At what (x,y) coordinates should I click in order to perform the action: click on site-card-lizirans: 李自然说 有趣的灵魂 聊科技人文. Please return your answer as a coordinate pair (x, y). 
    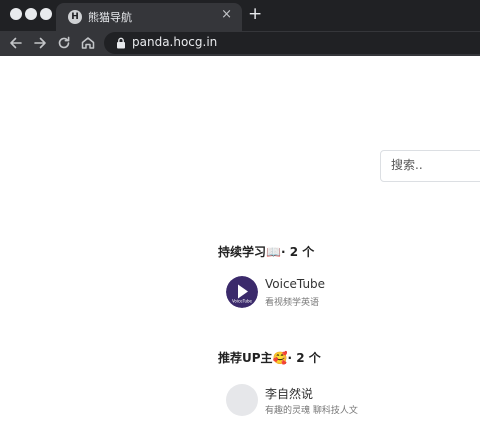
    Looking at the image, I should click on (326, 404).